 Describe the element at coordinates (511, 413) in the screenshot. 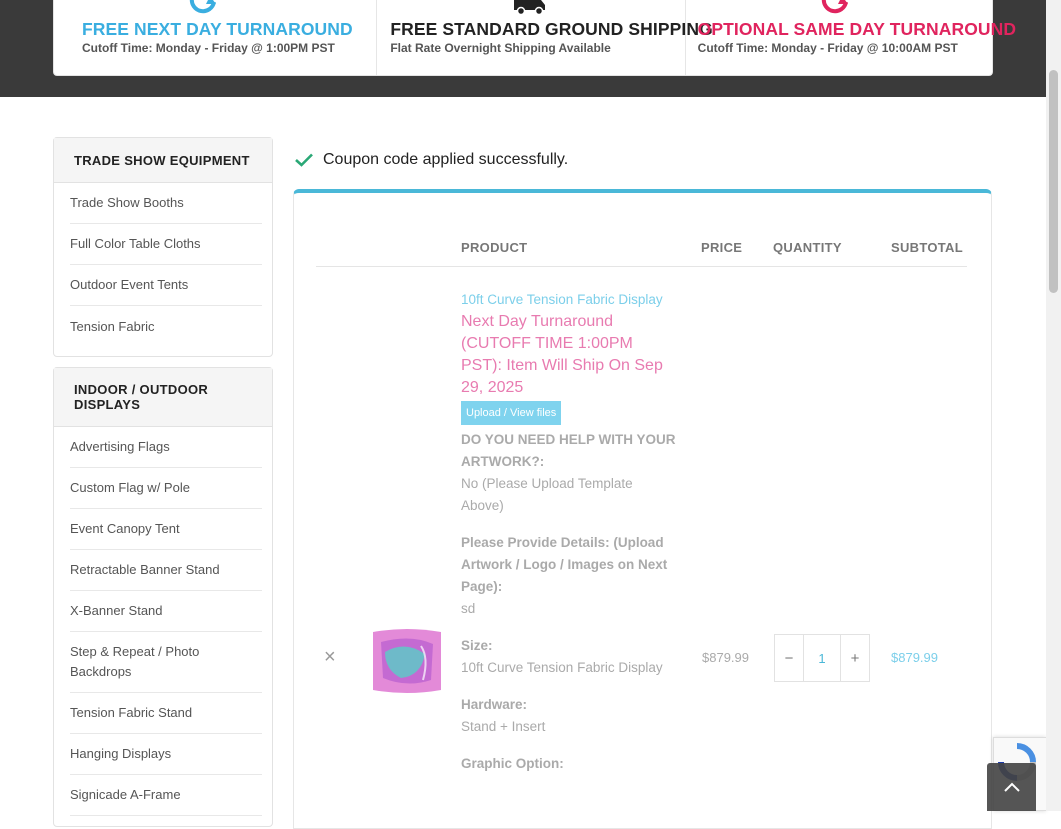

I see `upload-files-button: Upload / View files` at that location.